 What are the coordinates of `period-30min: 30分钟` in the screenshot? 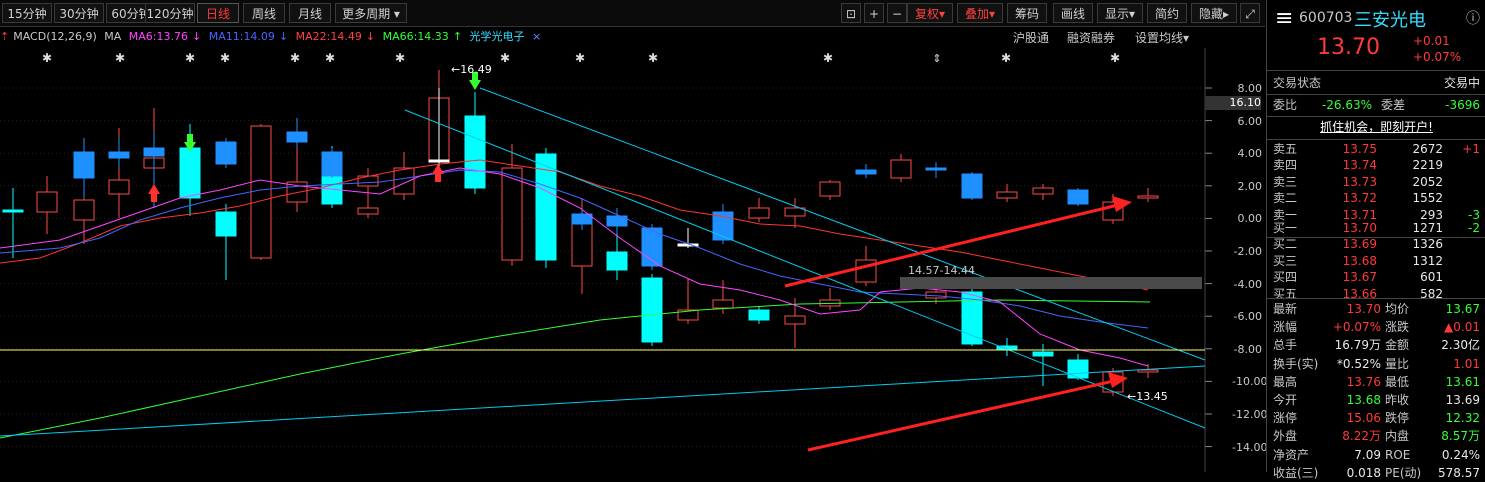 It's located at (79, 13).